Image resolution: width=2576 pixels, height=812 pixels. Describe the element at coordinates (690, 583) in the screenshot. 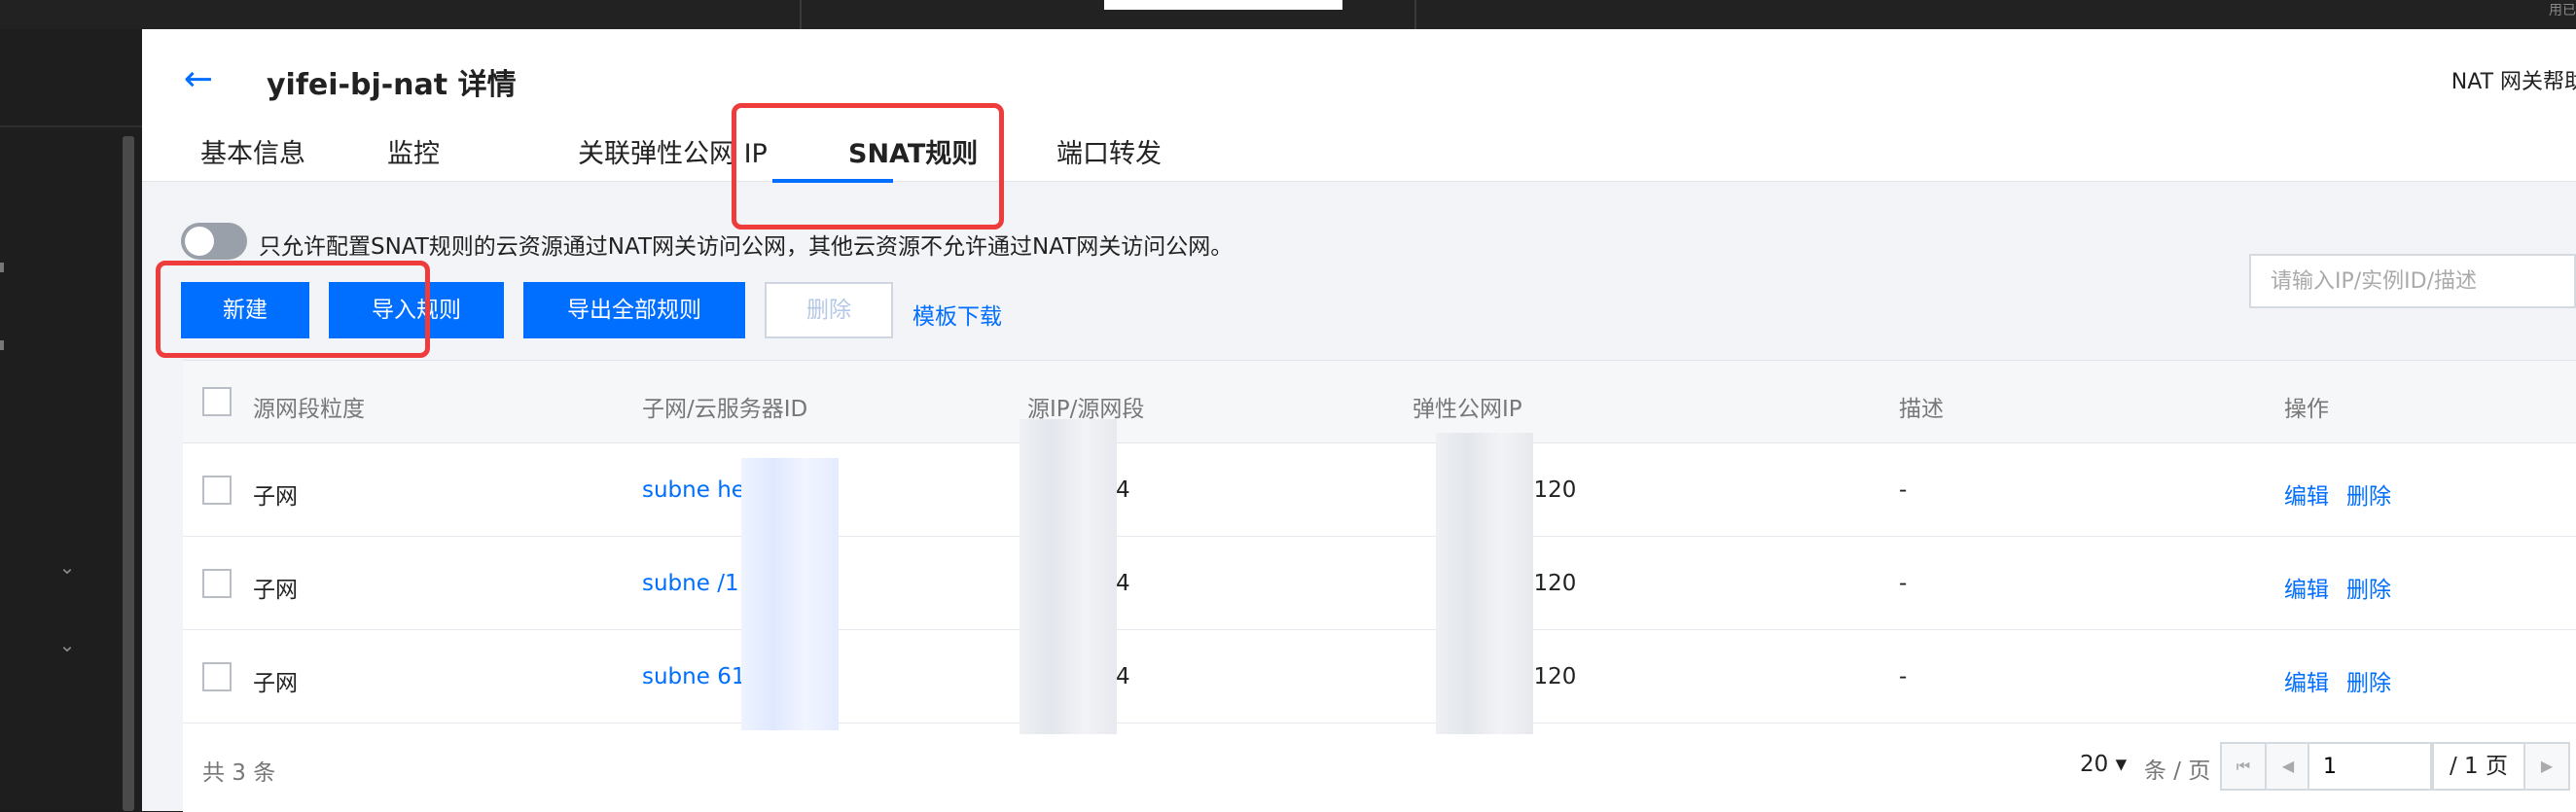

I see `resource-id-link: subne /1` at that location.